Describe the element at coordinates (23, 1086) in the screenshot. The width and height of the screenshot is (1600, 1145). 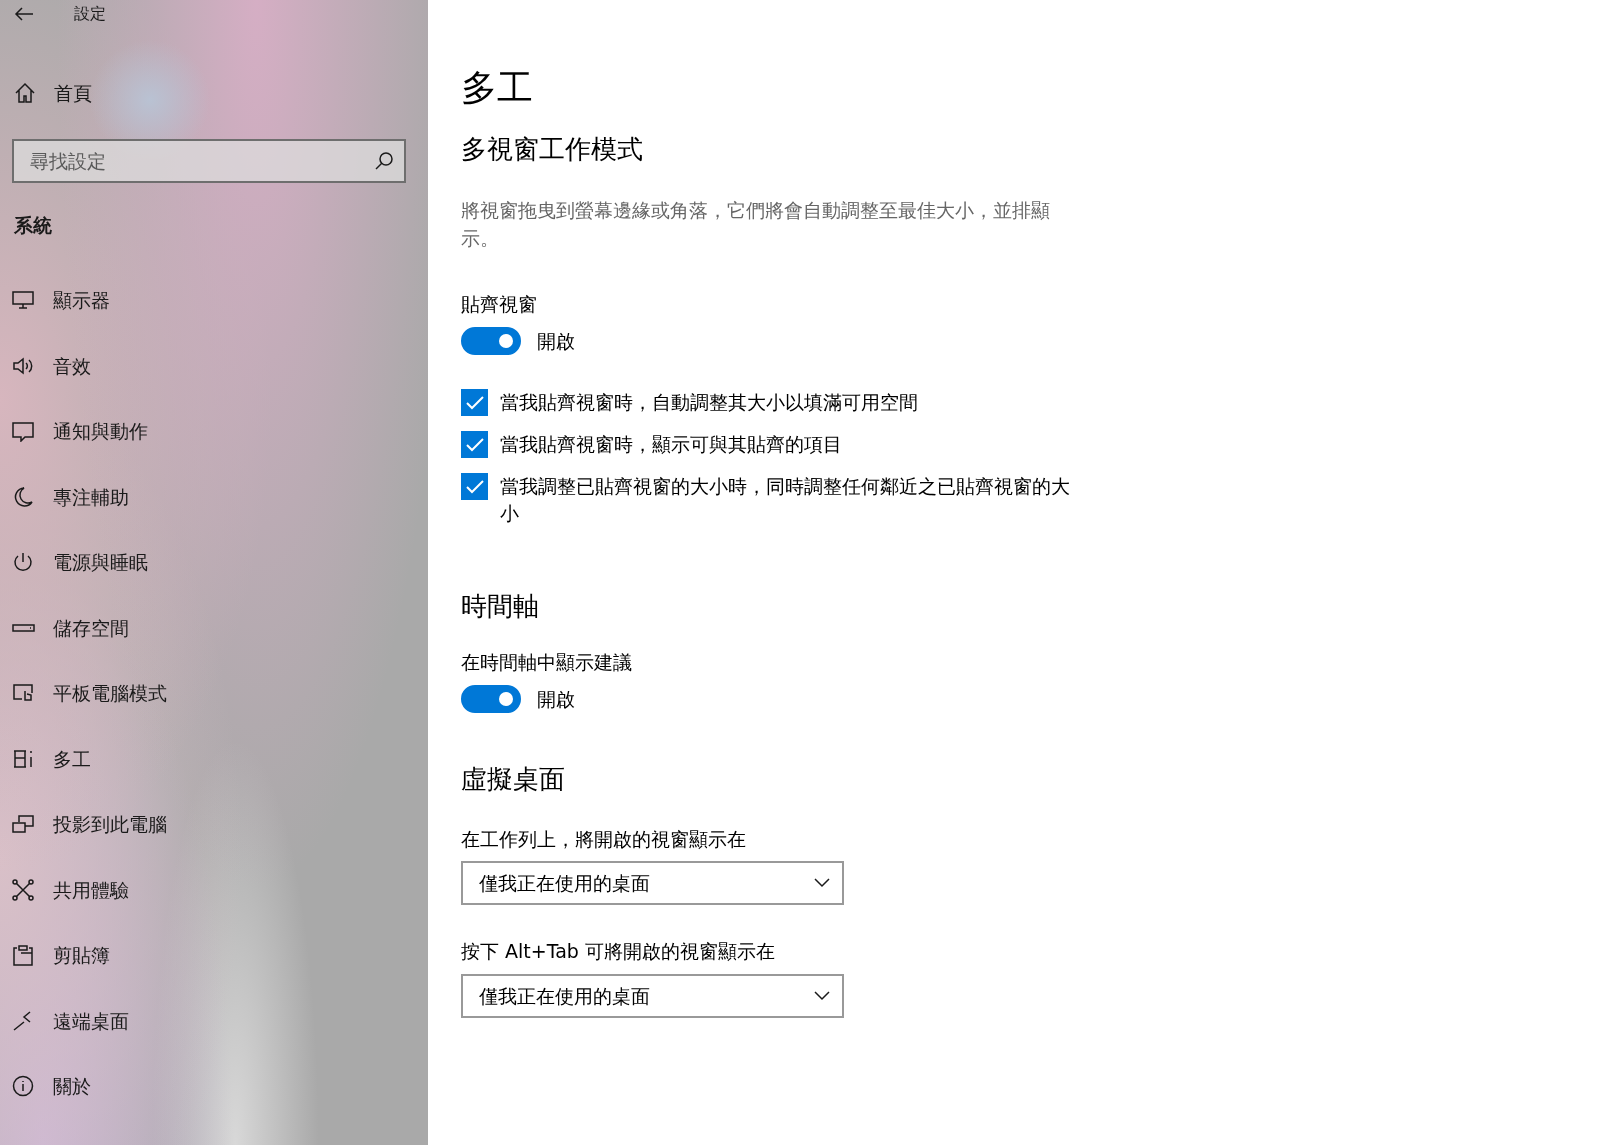
I see `info-icon` at that location.